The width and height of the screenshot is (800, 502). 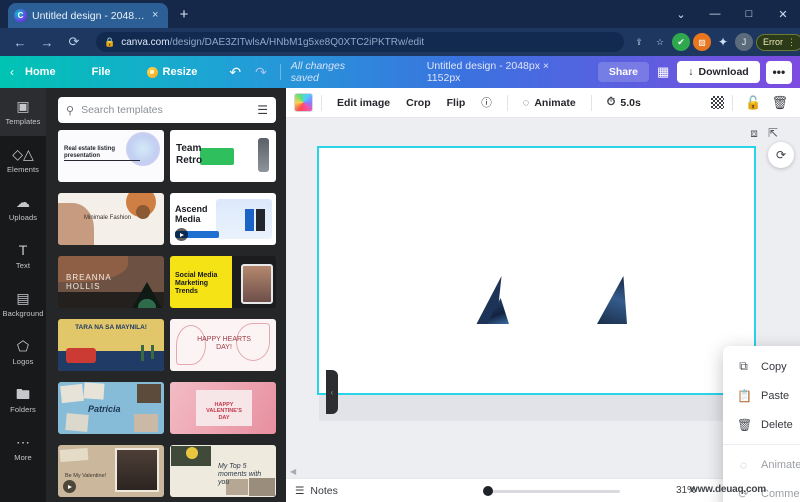 I want to click on animate-button: ◌ Animate, so click(x=549, y=103).